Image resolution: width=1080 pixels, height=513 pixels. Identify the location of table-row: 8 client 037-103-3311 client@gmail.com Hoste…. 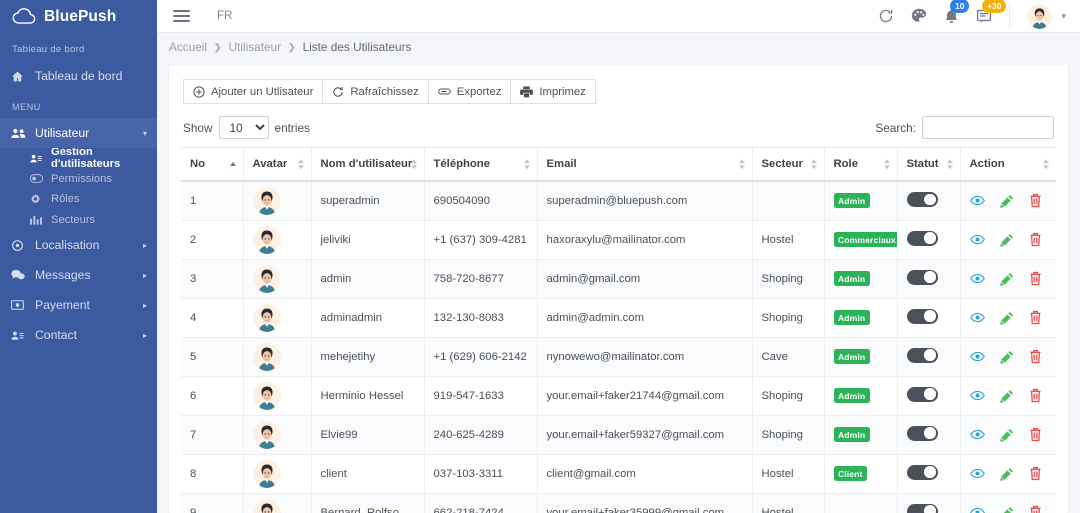
(618, 474).